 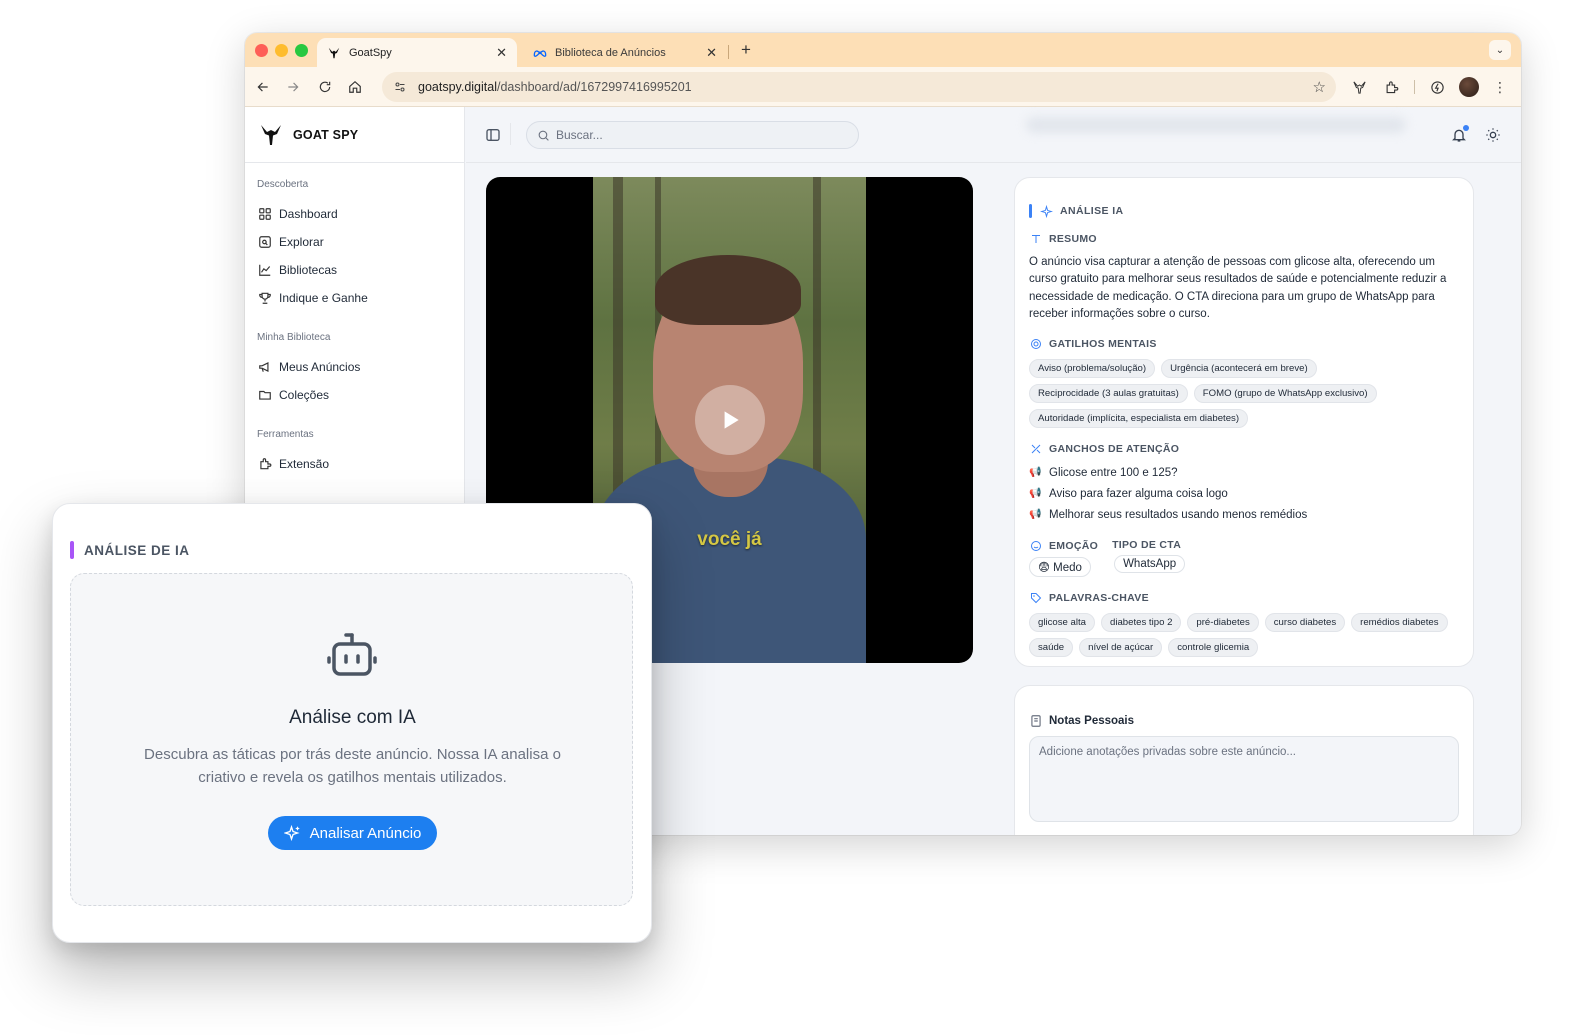 I want to click on goatspy-extension-icon, so click(x=1359, y=87).